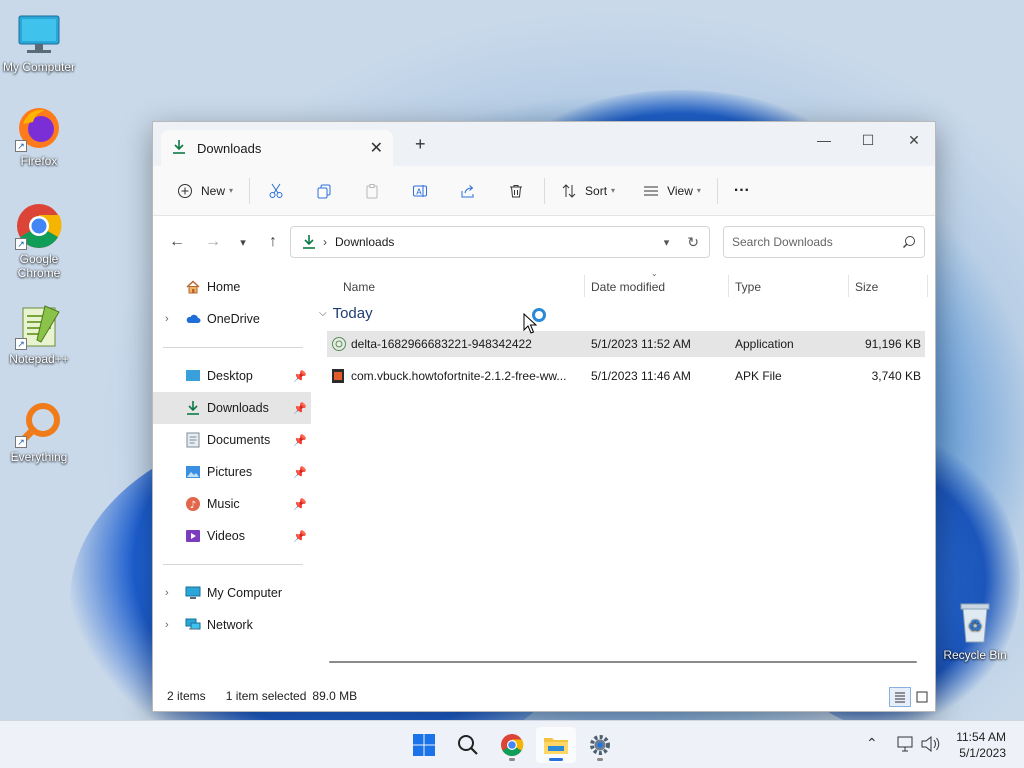 This screenshot has width=1024, height=768. Describe the element at coordinates (346, 313) in the screenshot. I see `group-header-today: ⌵ Today` at that location.